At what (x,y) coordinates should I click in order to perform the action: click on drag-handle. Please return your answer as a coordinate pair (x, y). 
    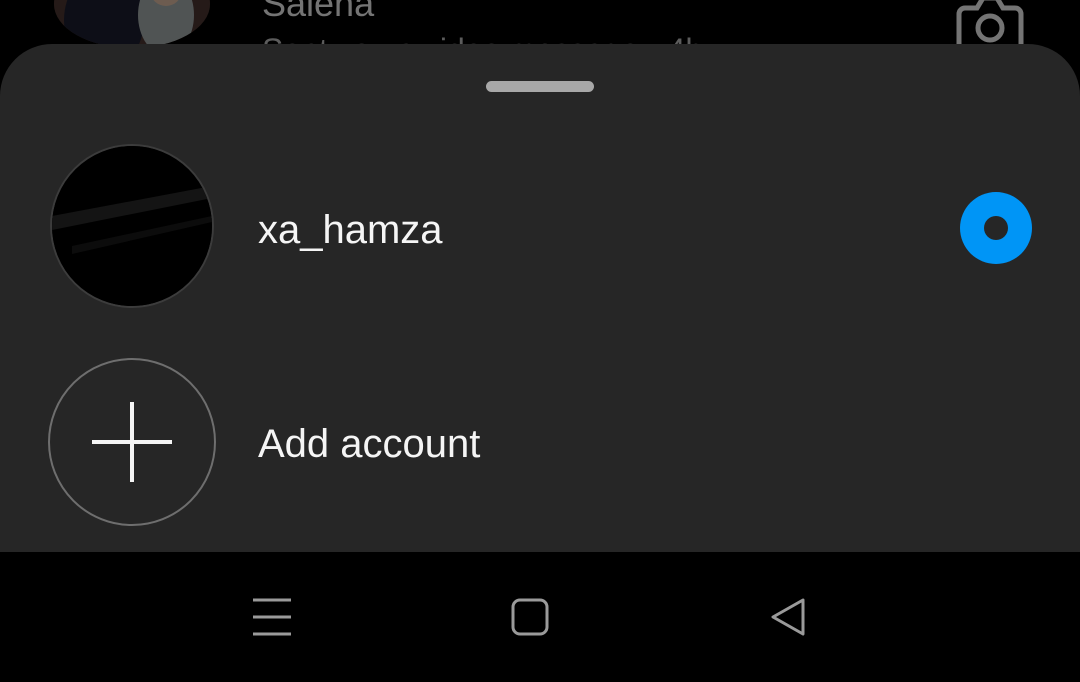
    Looking at the image, I should click on (540, 86).